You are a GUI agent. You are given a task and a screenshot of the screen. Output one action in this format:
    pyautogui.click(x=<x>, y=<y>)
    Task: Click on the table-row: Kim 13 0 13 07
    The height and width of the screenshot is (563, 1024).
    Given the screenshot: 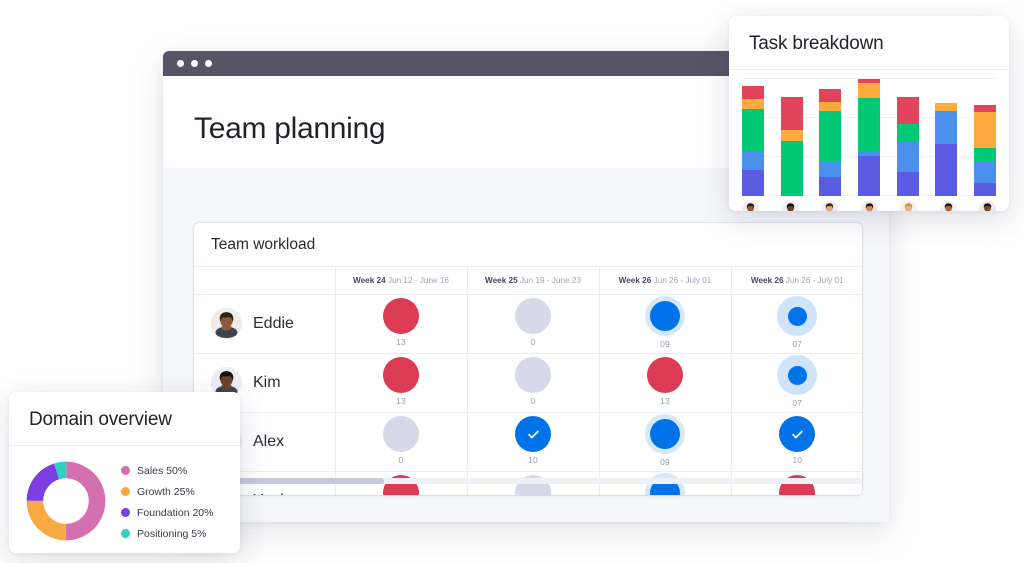 What is the action you would take?
    pyautogui.click(x=528, y=383)
    